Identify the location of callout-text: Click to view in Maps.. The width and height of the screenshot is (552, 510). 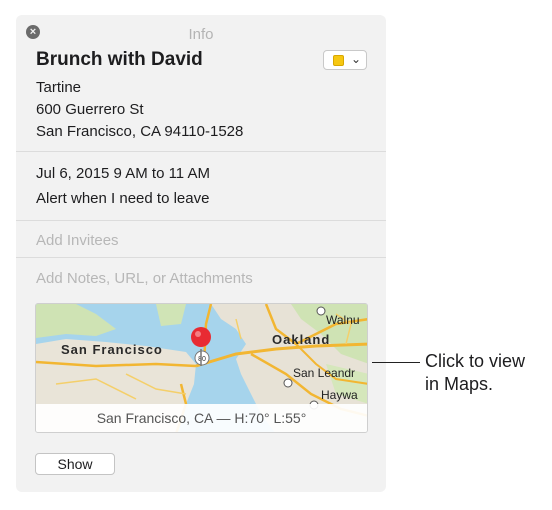
(475, 373).